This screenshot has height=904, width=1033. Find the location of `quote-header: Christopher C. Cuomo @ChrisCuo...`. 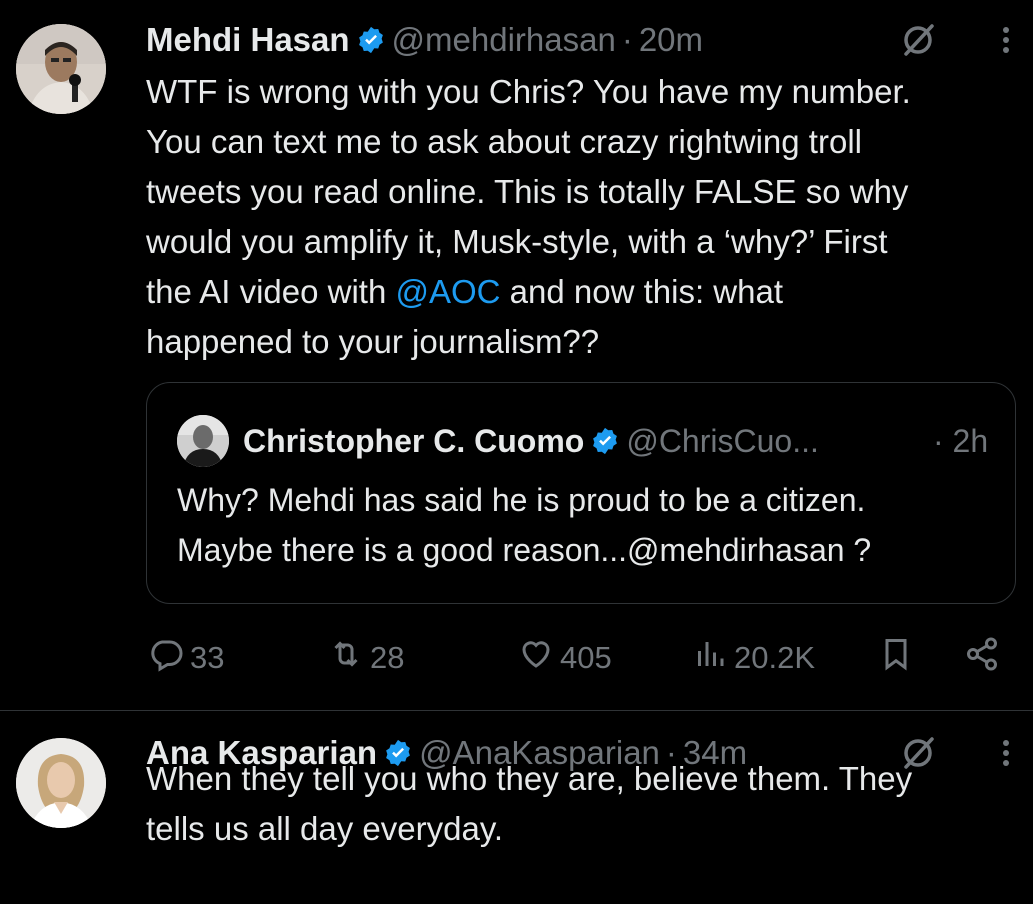

quote-header: Christopher C. Cuomo @ChrisCuo... is located at coordinates (531, 441).